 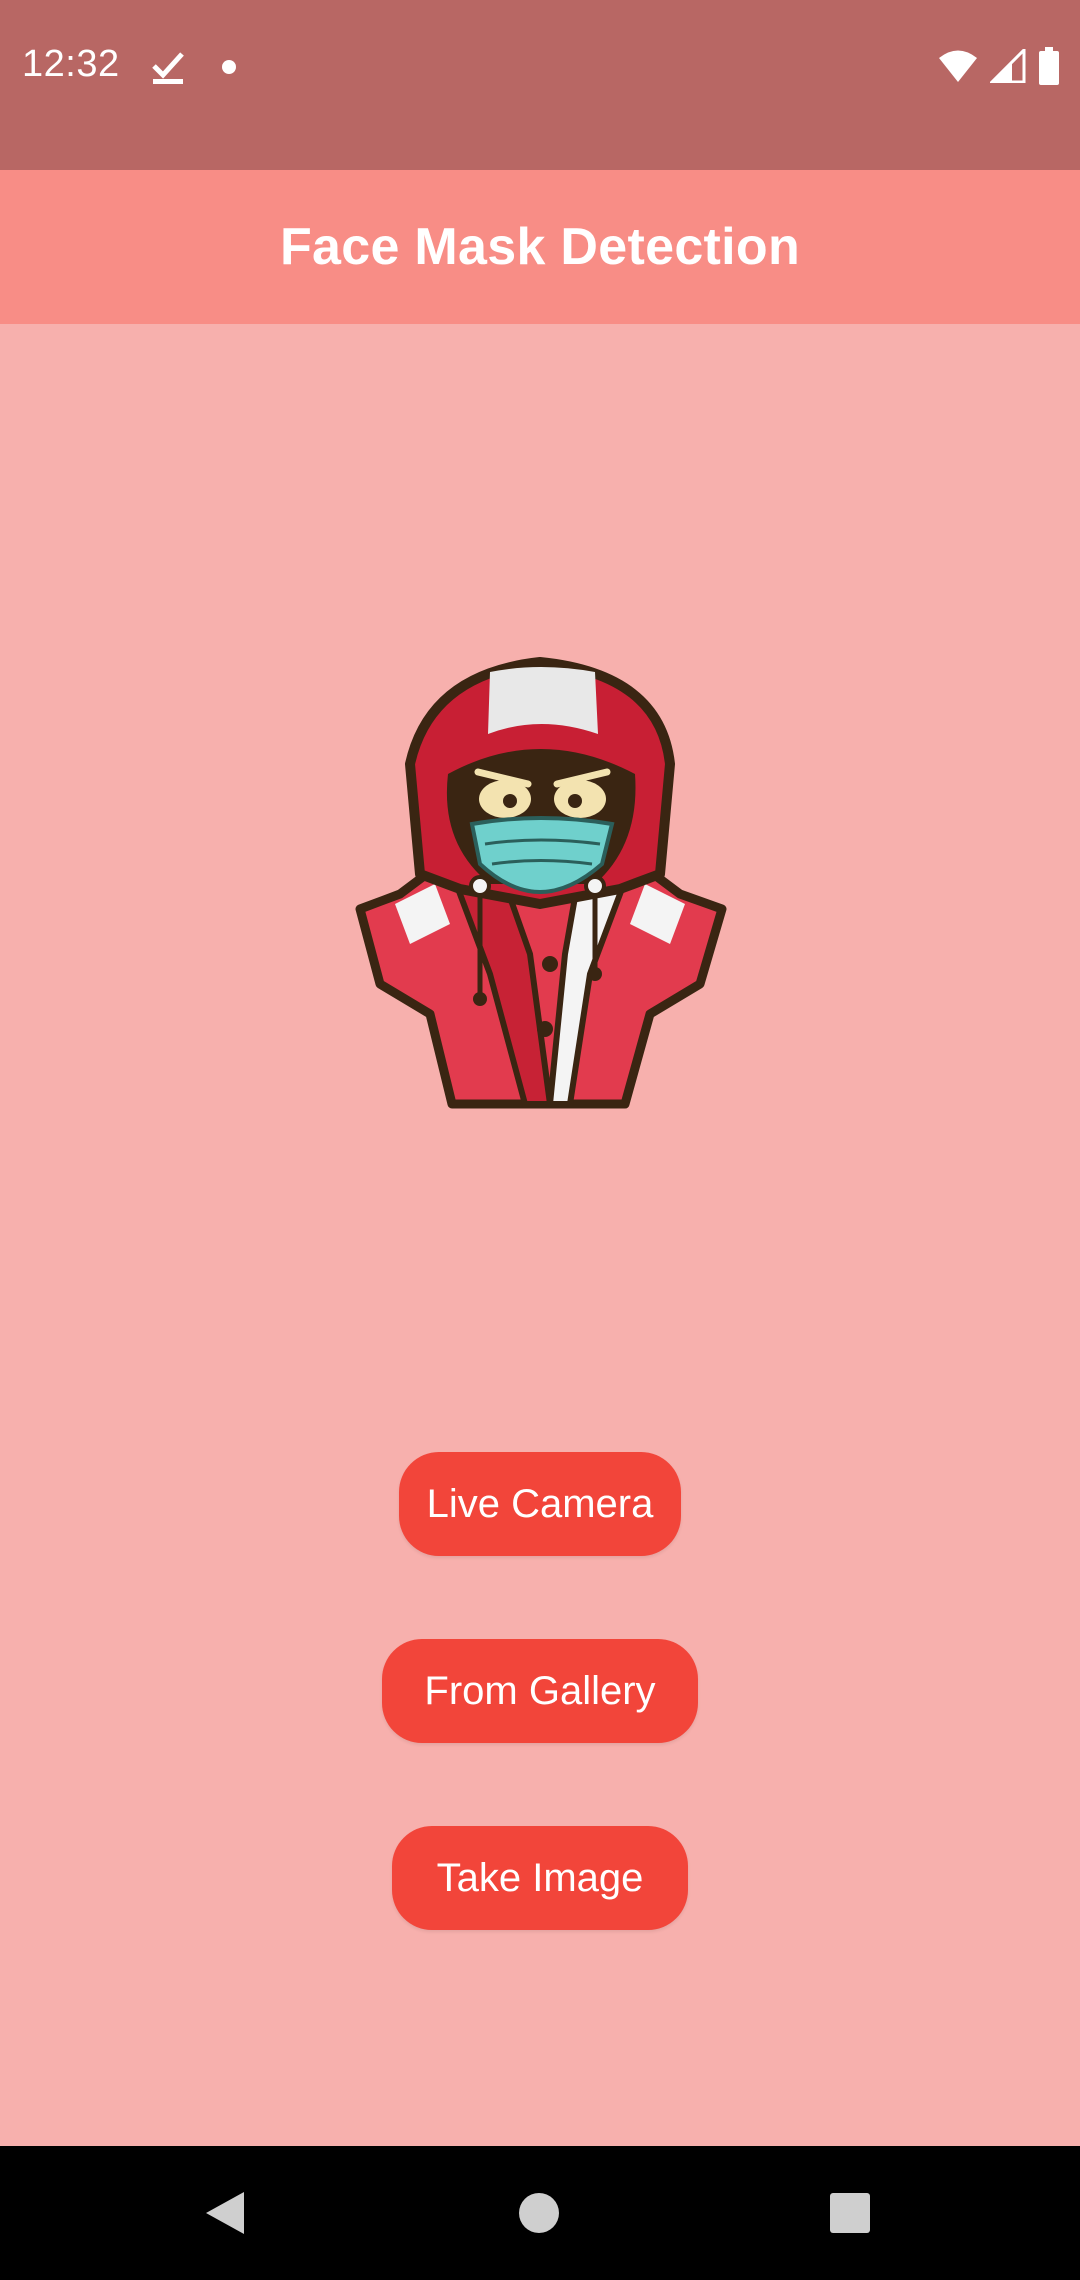 What do you see at coordinates (168, 68) in the screenshot?
I see `download-done-icon` at bounding box center [168, 68].